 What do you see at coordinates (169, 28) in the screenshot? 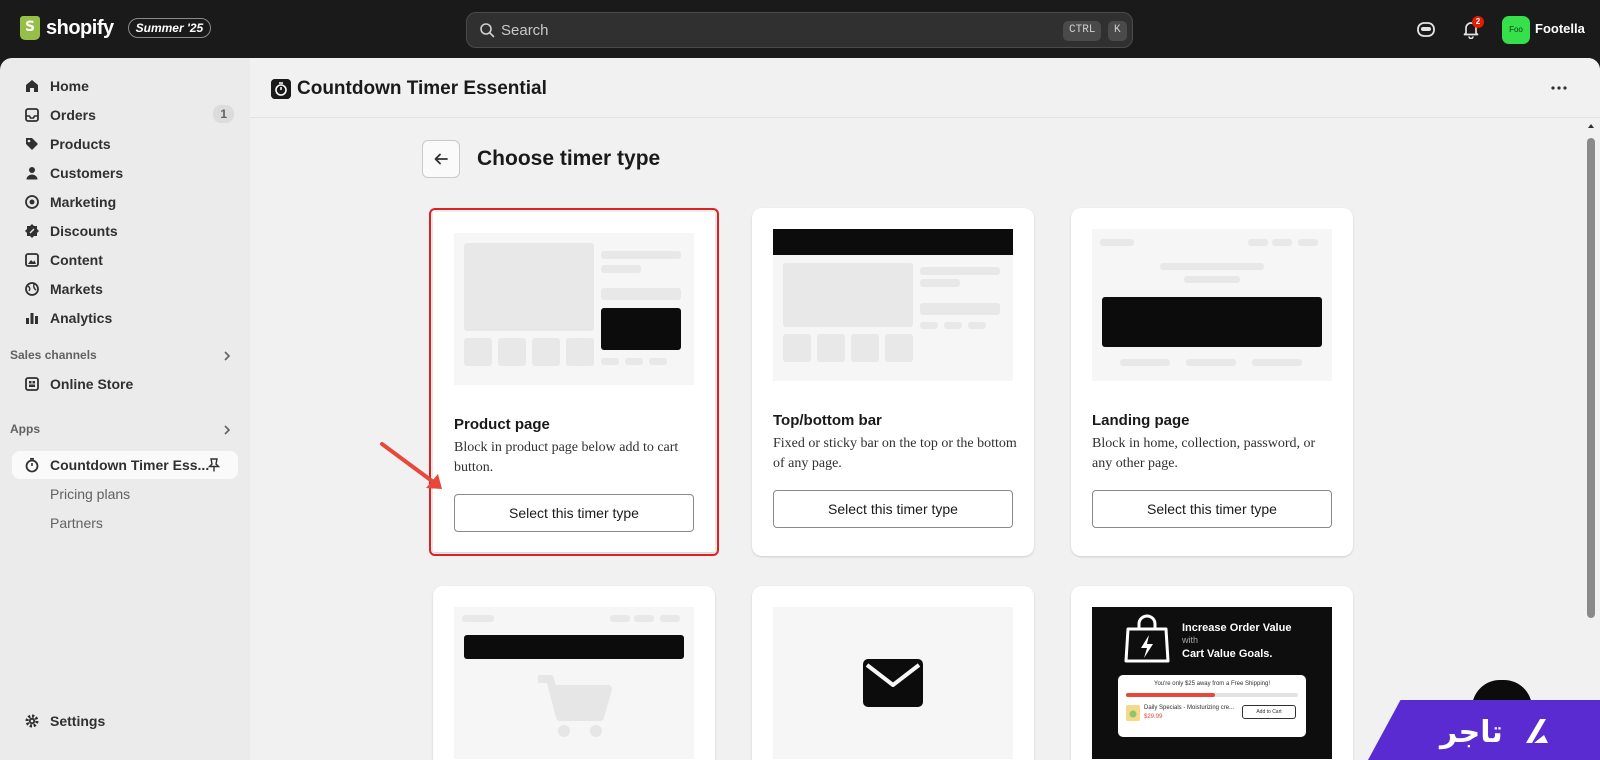
I see `edition-badge: Summer '25` at bounding box center [169, 28].